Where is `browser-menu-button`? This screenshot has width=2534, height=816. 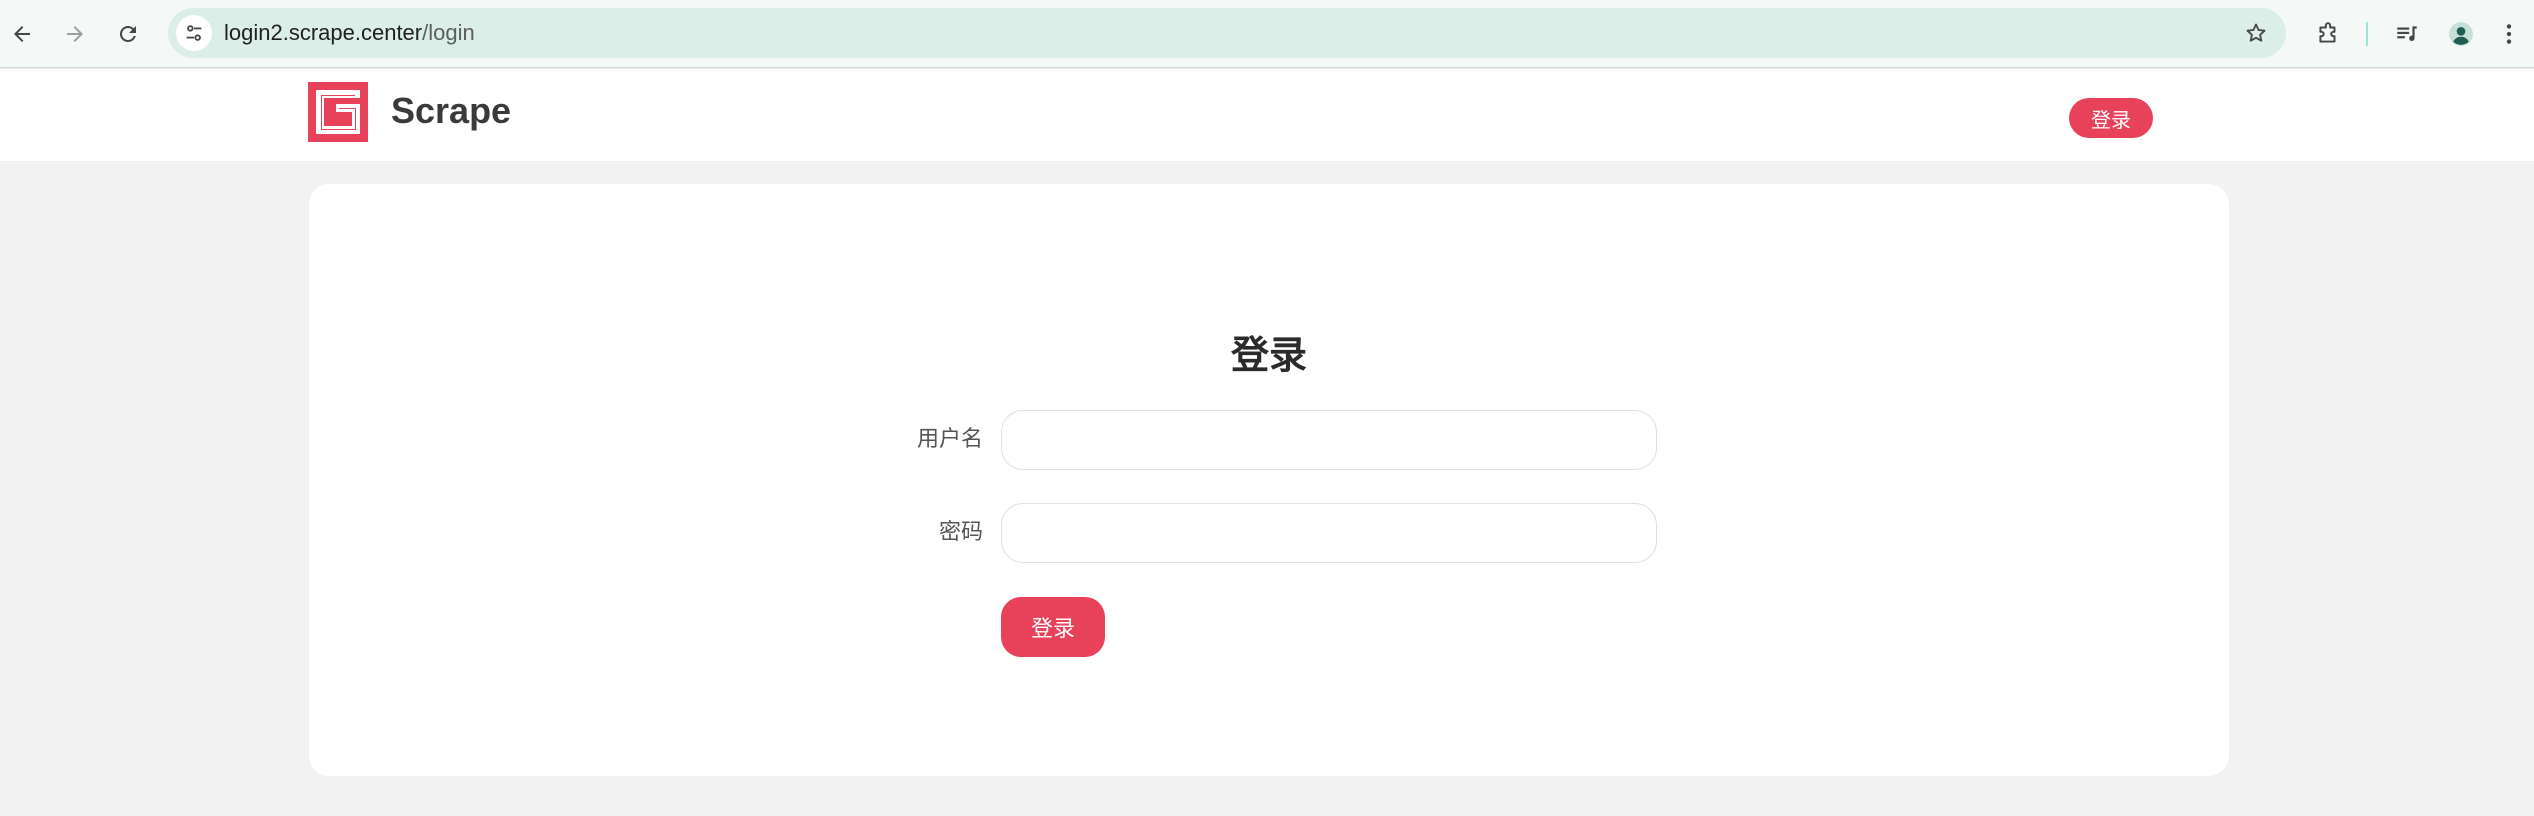
browser-menu-button is located at coordinates (2509, 34).